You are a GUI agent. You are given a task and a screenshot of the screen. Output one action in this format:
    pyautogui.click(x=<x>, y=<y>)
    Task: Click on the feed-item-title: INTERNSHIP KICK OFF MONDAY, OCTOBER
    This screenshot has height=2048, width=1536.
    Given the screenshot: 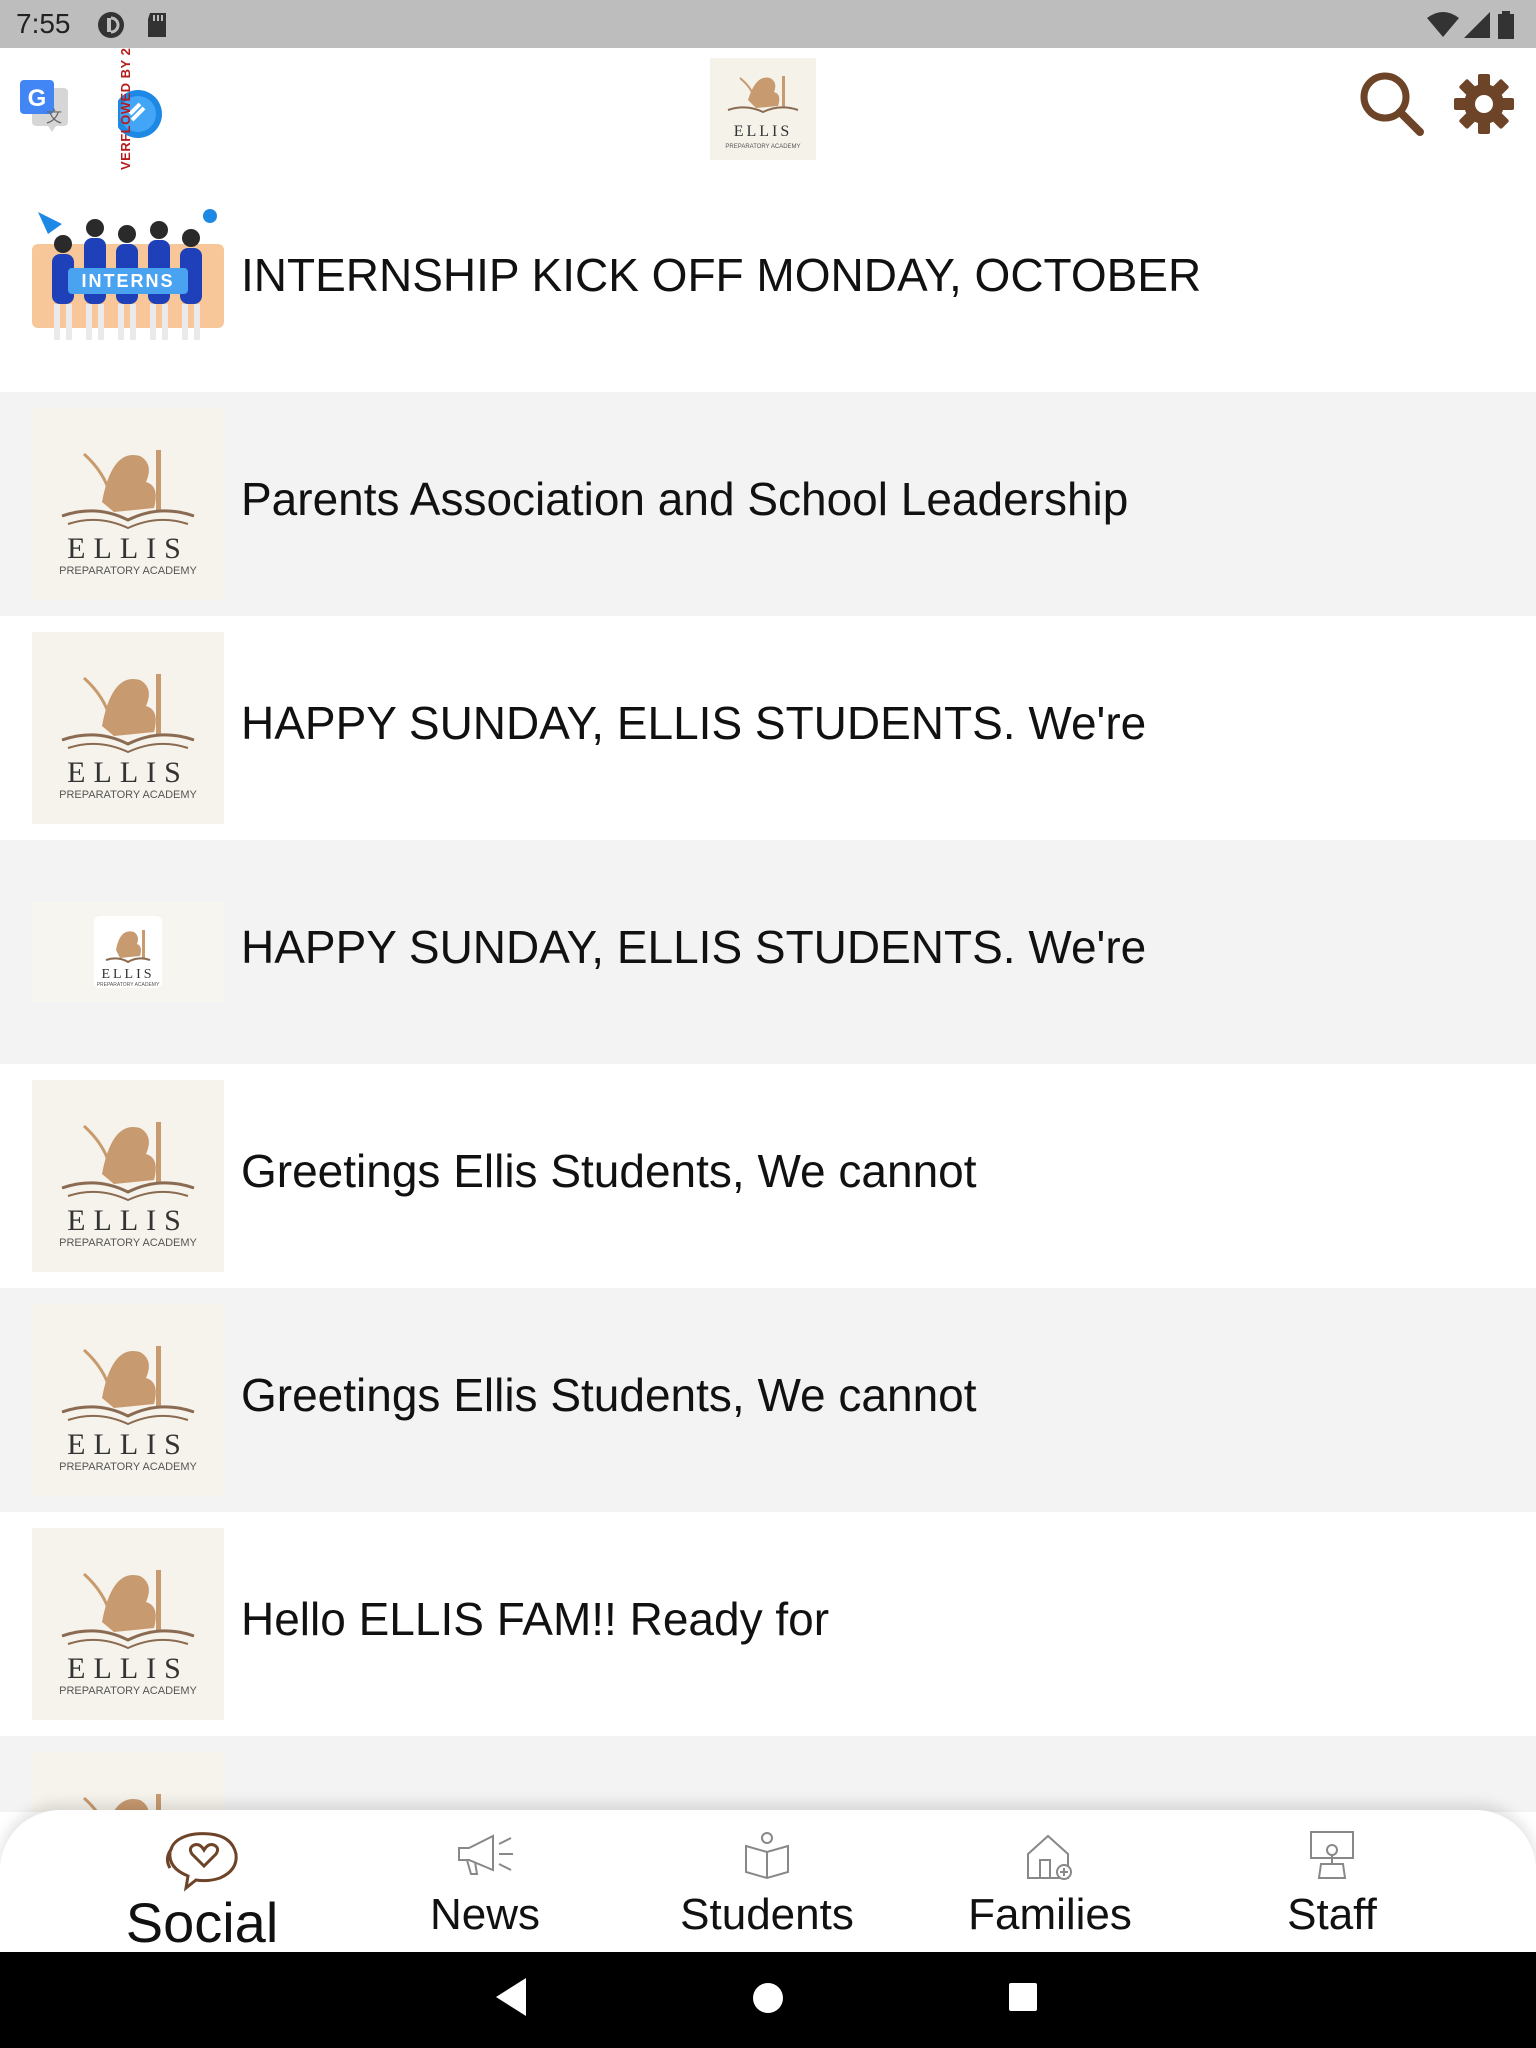 What is the action you would take?
    pyautogui.click(x=721, y=275)
    